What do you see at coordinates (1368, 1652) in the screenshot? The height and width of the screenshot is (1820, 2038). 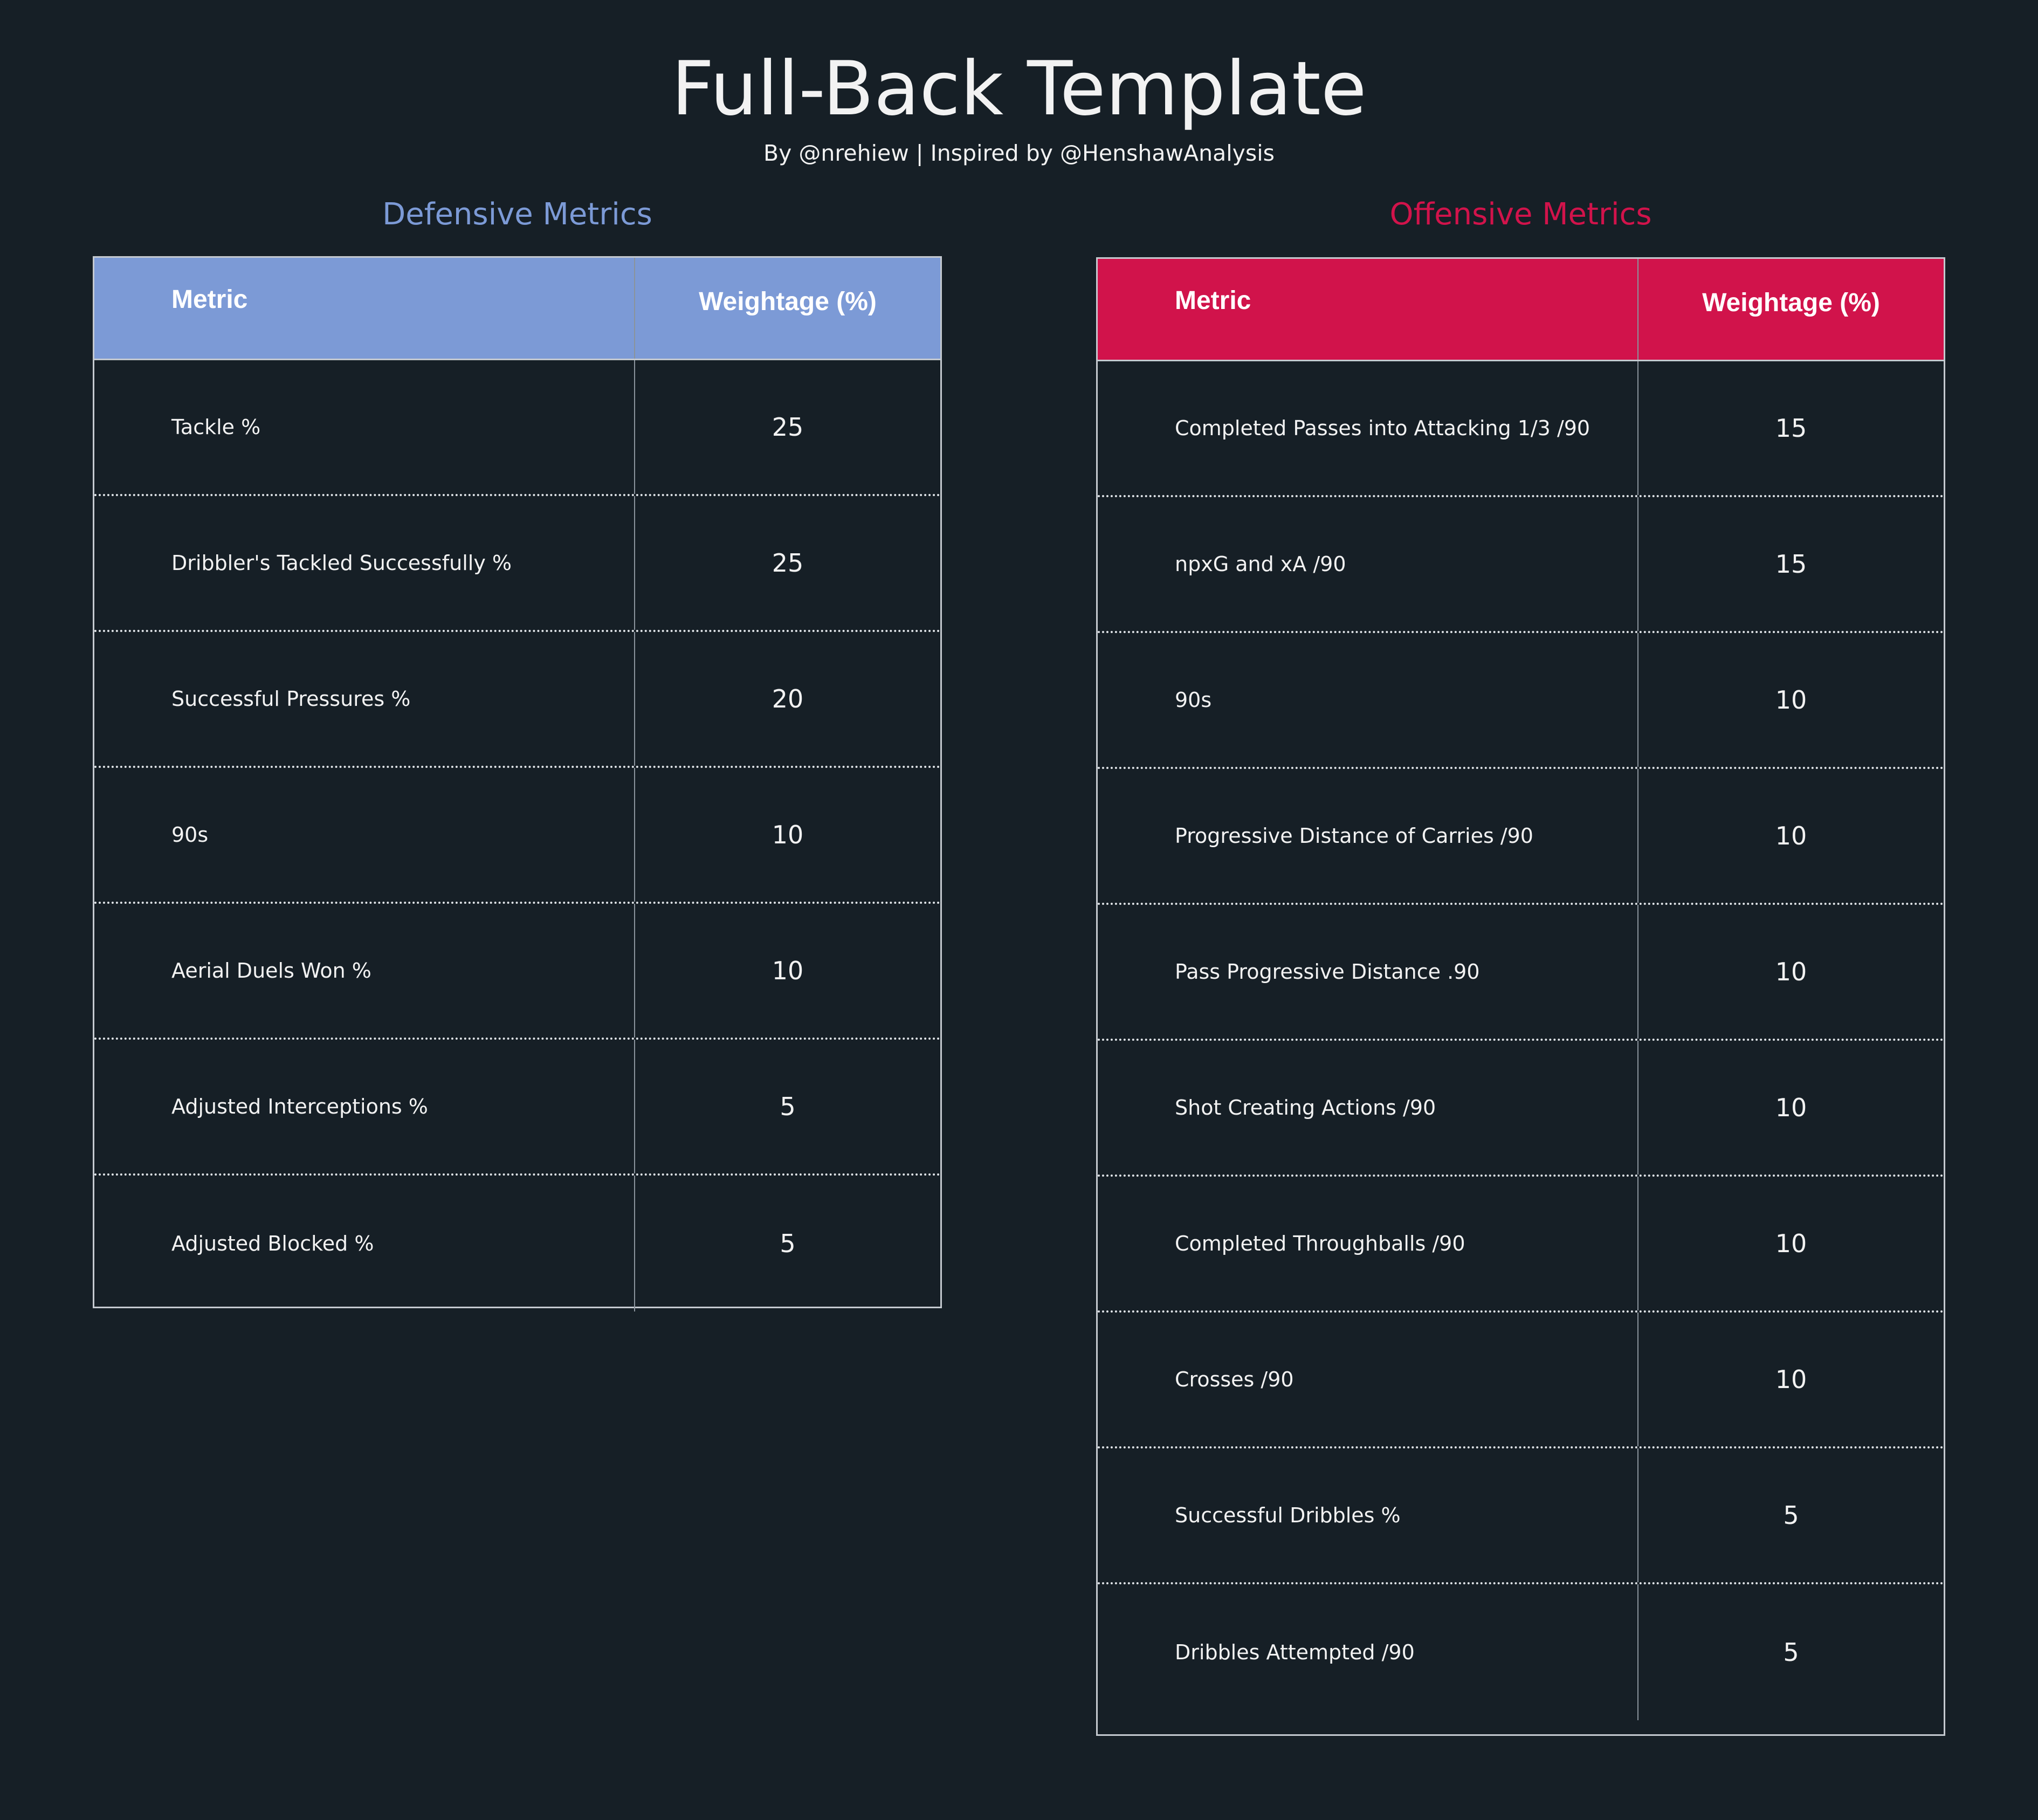 I see `offensive-metric-cell: Dribbles Attempted /90` at bounding box center [1368, 1652].